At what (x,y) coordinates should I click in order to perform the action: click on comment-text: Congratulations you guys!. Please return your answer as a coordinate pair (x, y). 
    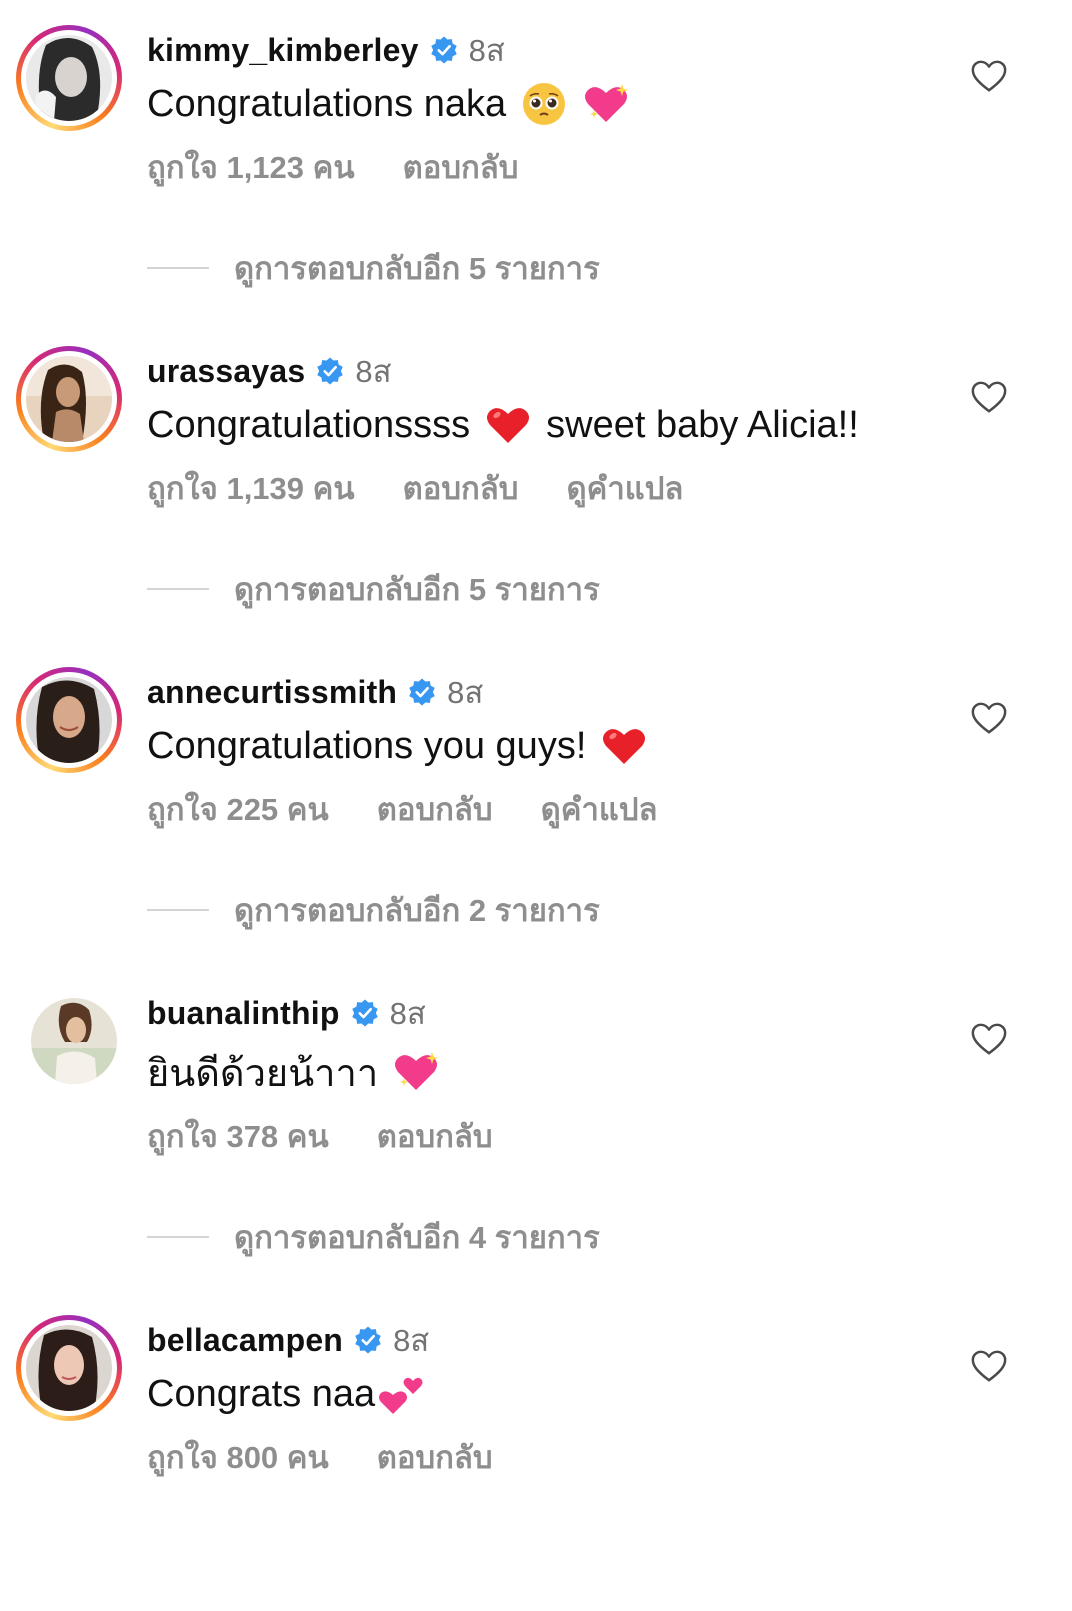
    Looking at the image, I should click on (367, 745).